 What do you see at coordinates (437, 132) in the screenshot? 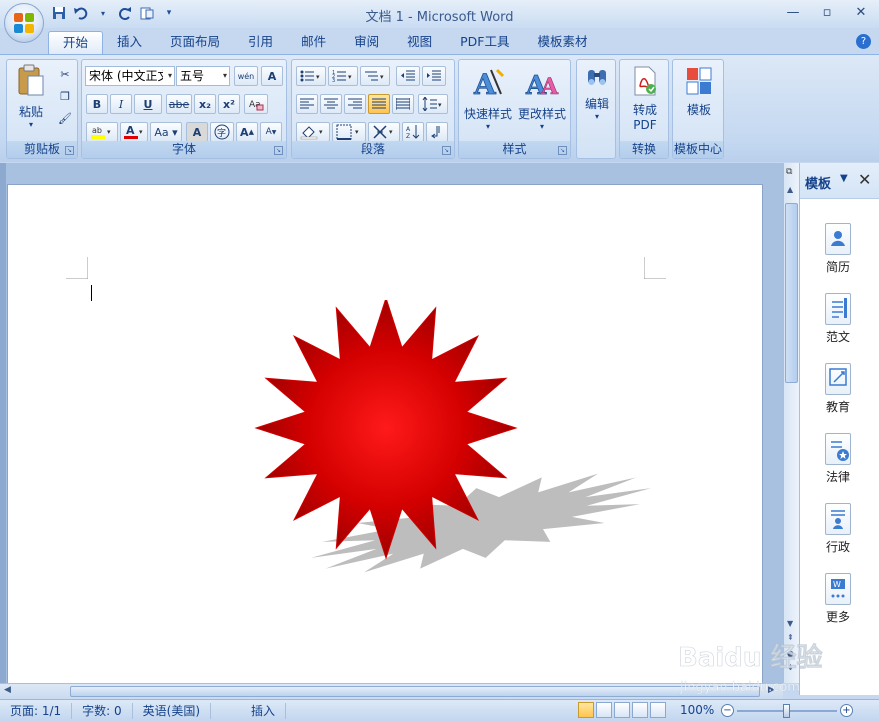
I see `show-formatting-icon` at bounding box center [437, 132].